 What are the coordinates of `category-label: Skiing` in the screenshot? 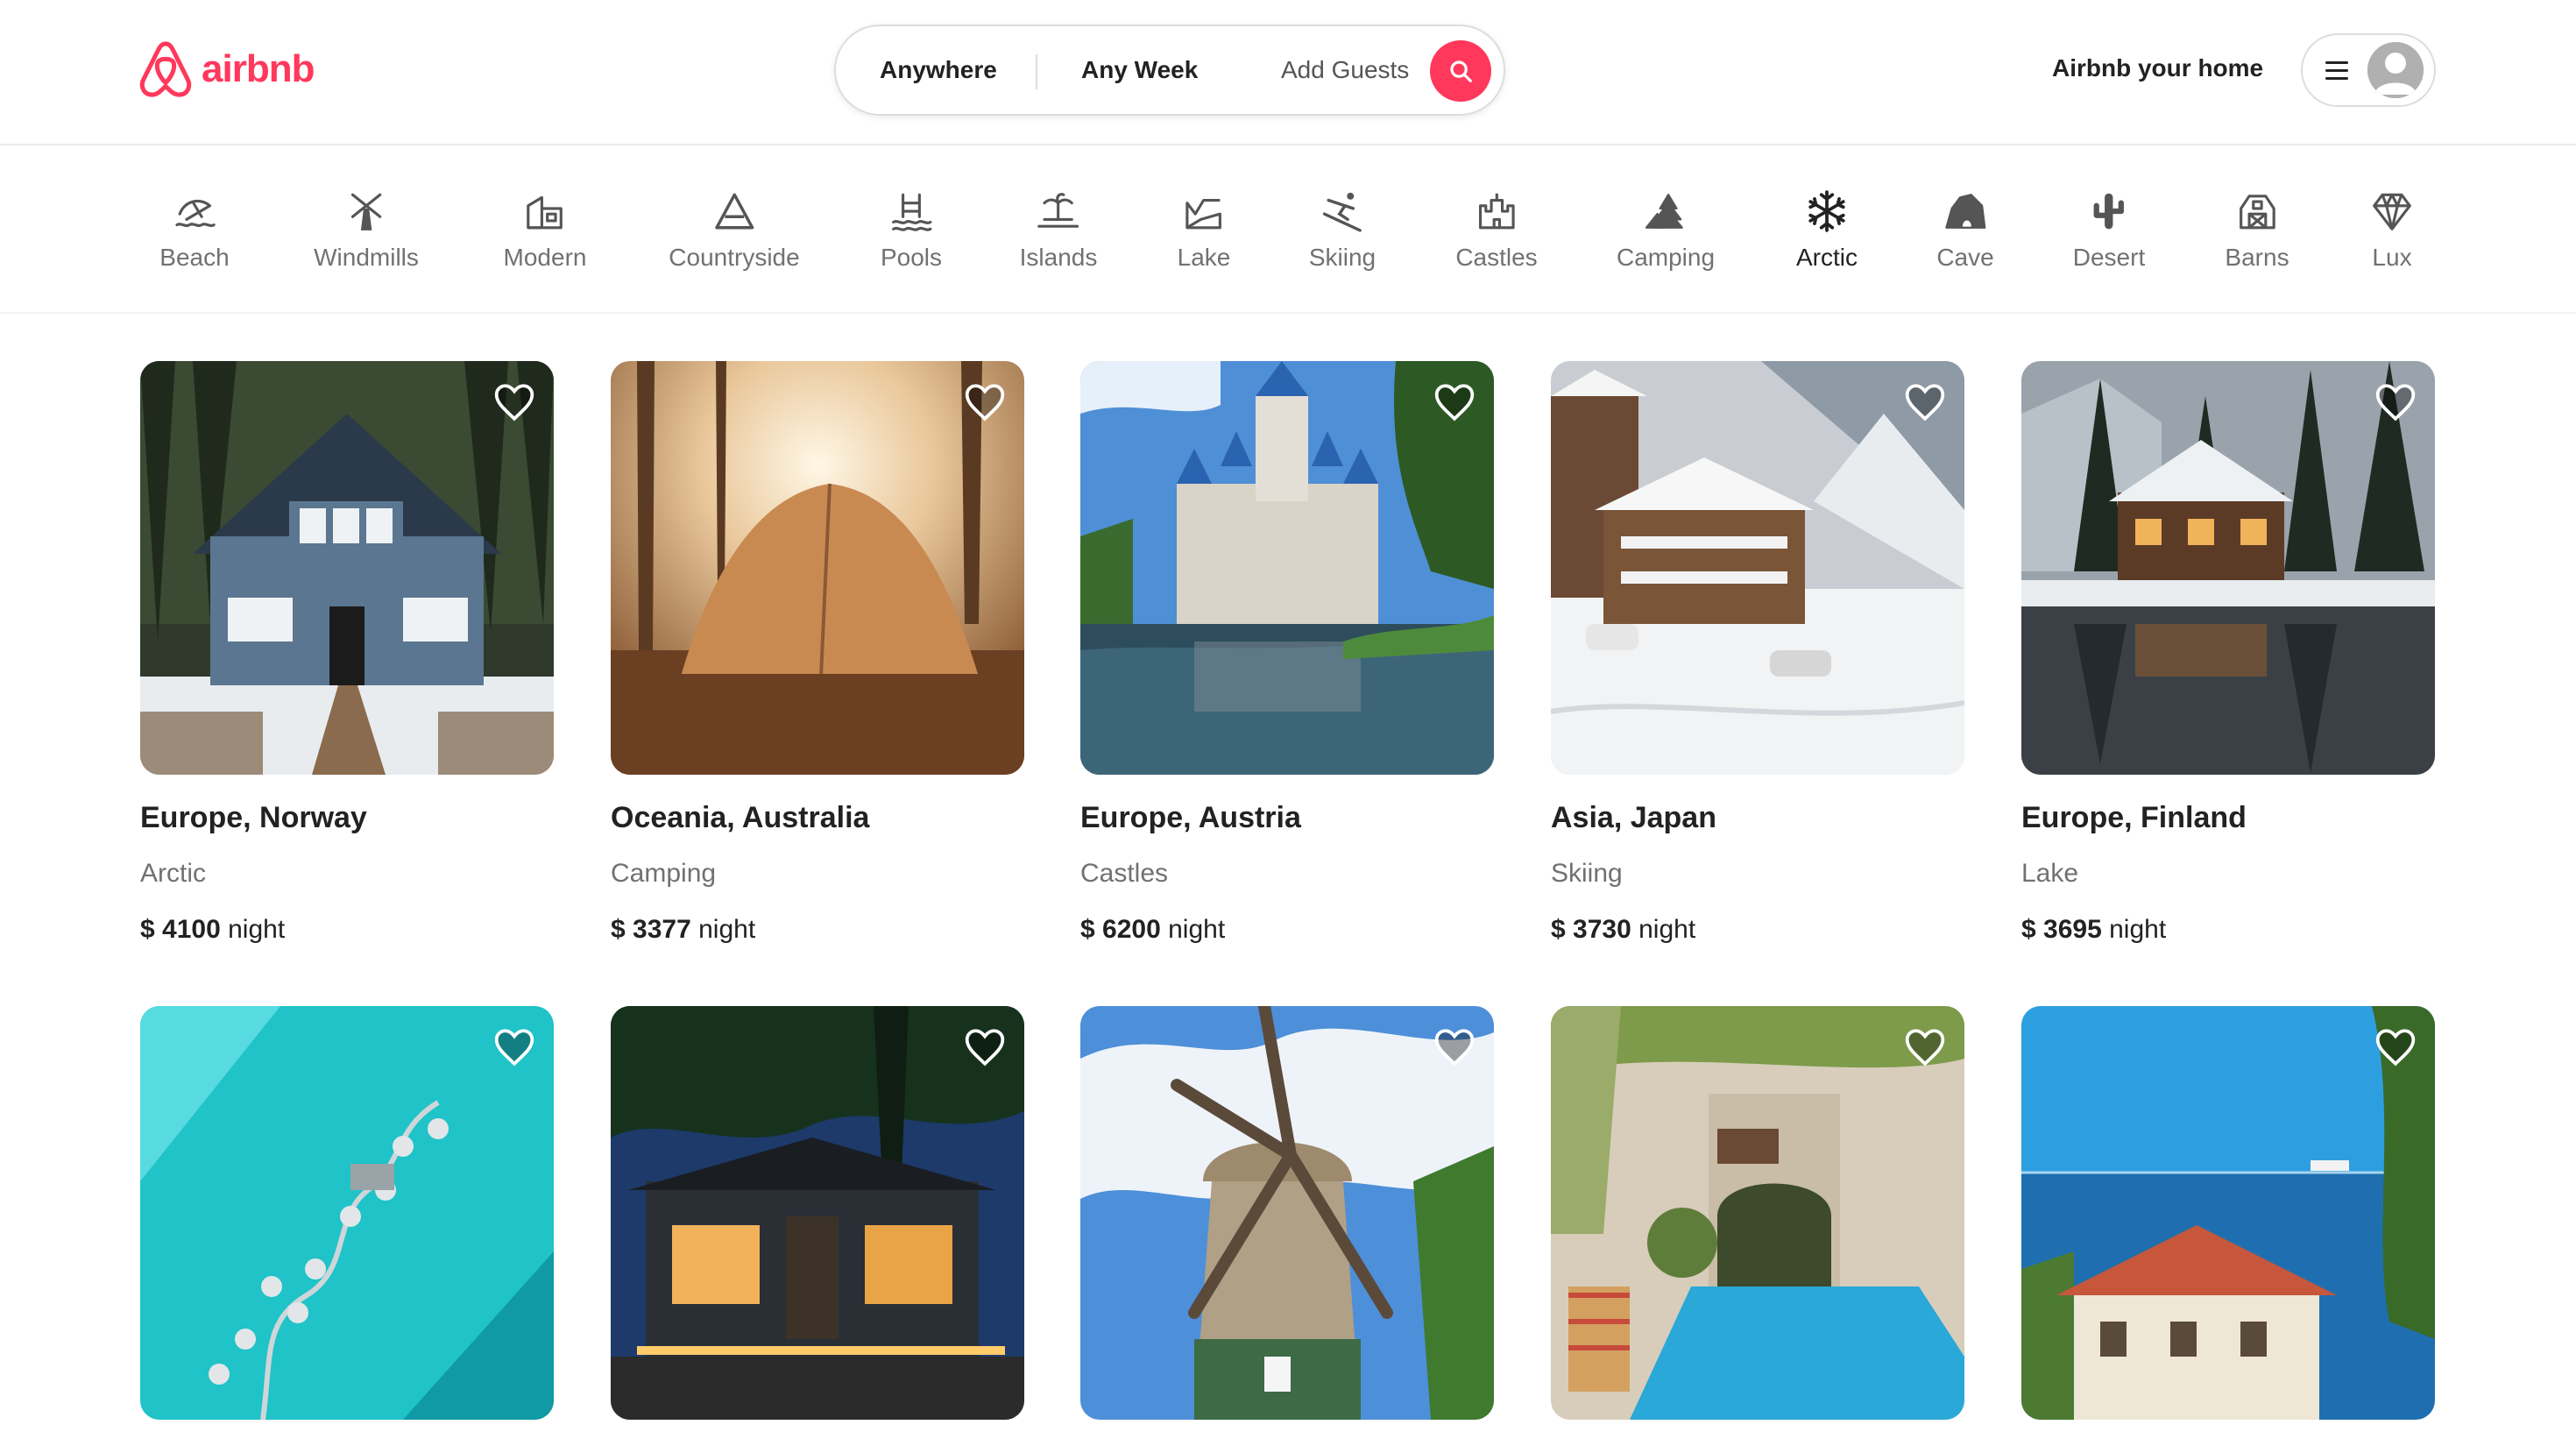 It's located at (1342, 257).